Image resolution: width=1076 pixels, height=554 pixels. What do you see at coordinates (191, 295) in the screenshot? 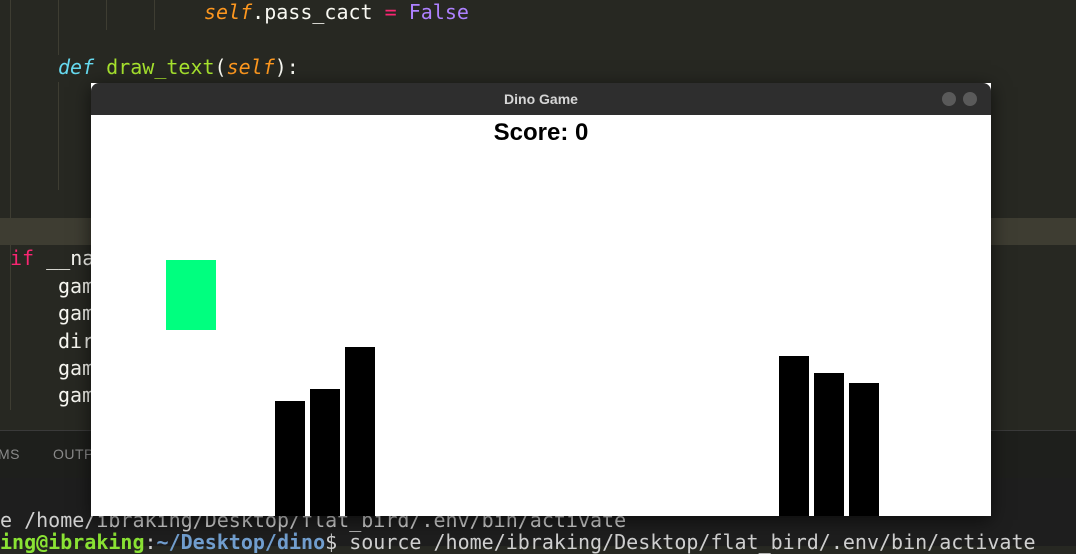
I see `dino-player` at bounding box center [191, 295].